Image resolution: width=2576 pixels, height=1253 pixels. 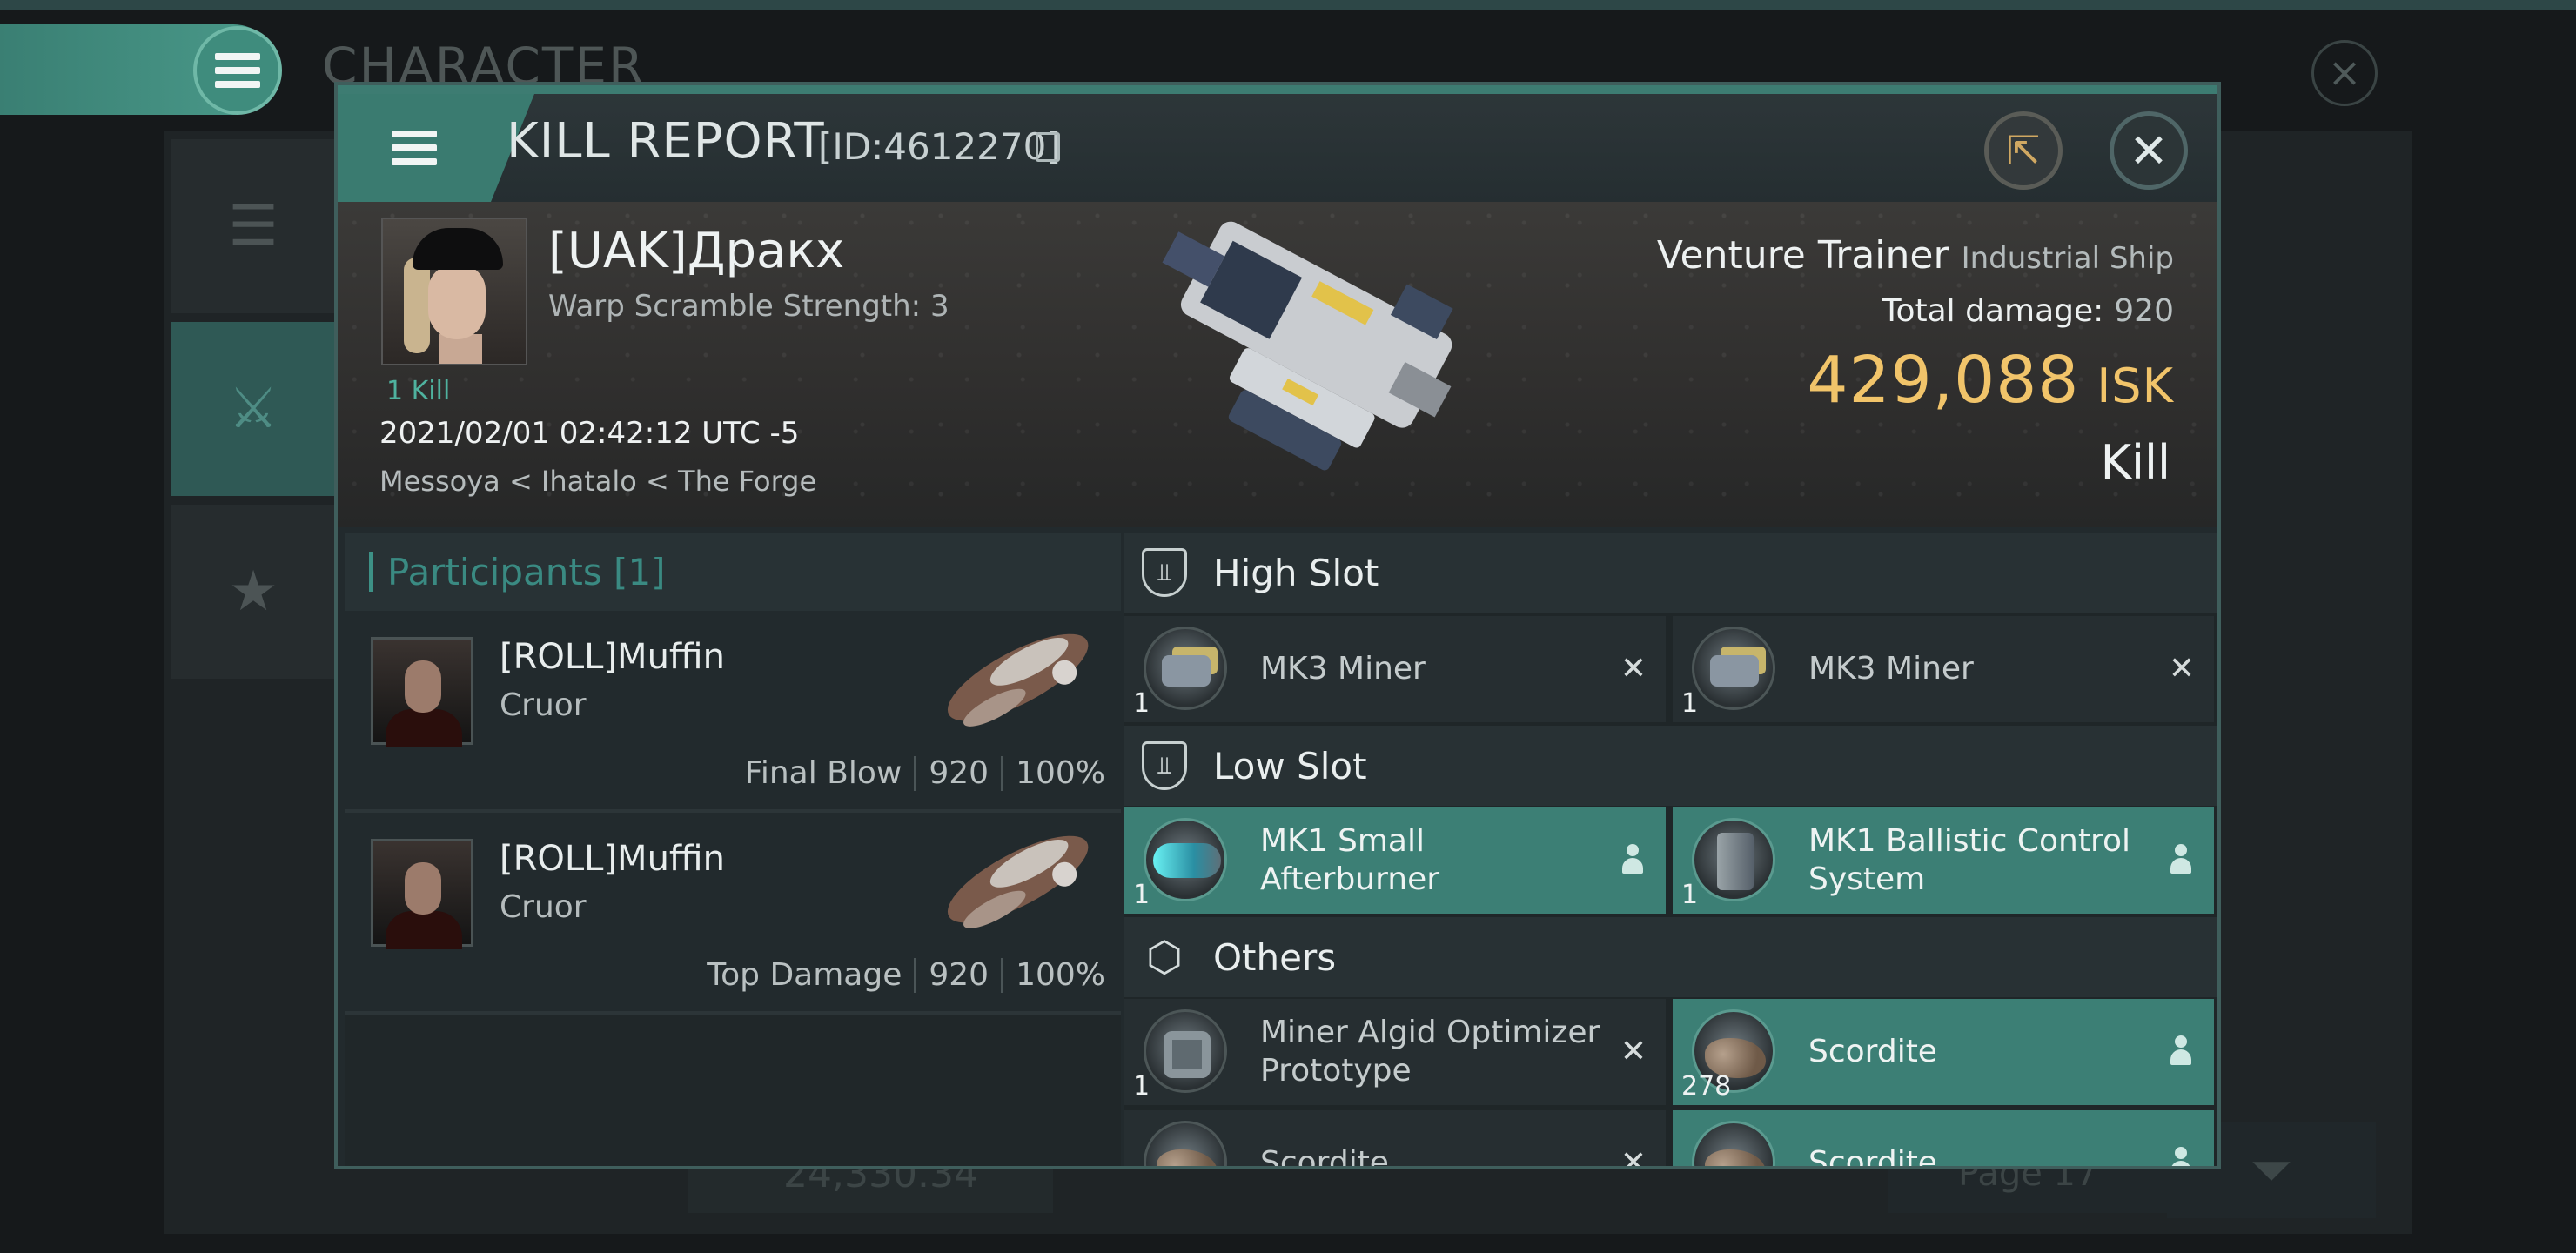 What do you see at coordinates (2344, 73) in the screenshot?
I see `background-close-icon: ×` at bounding box center [2344, 73].